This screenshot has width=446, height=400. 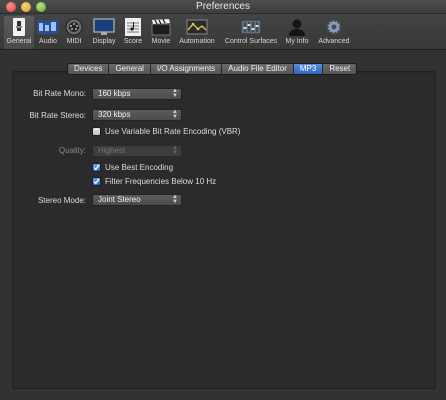 I want to click on stereo-mode-popup: Joint Stereo ▲ ▼, so click(x=137, y=200).